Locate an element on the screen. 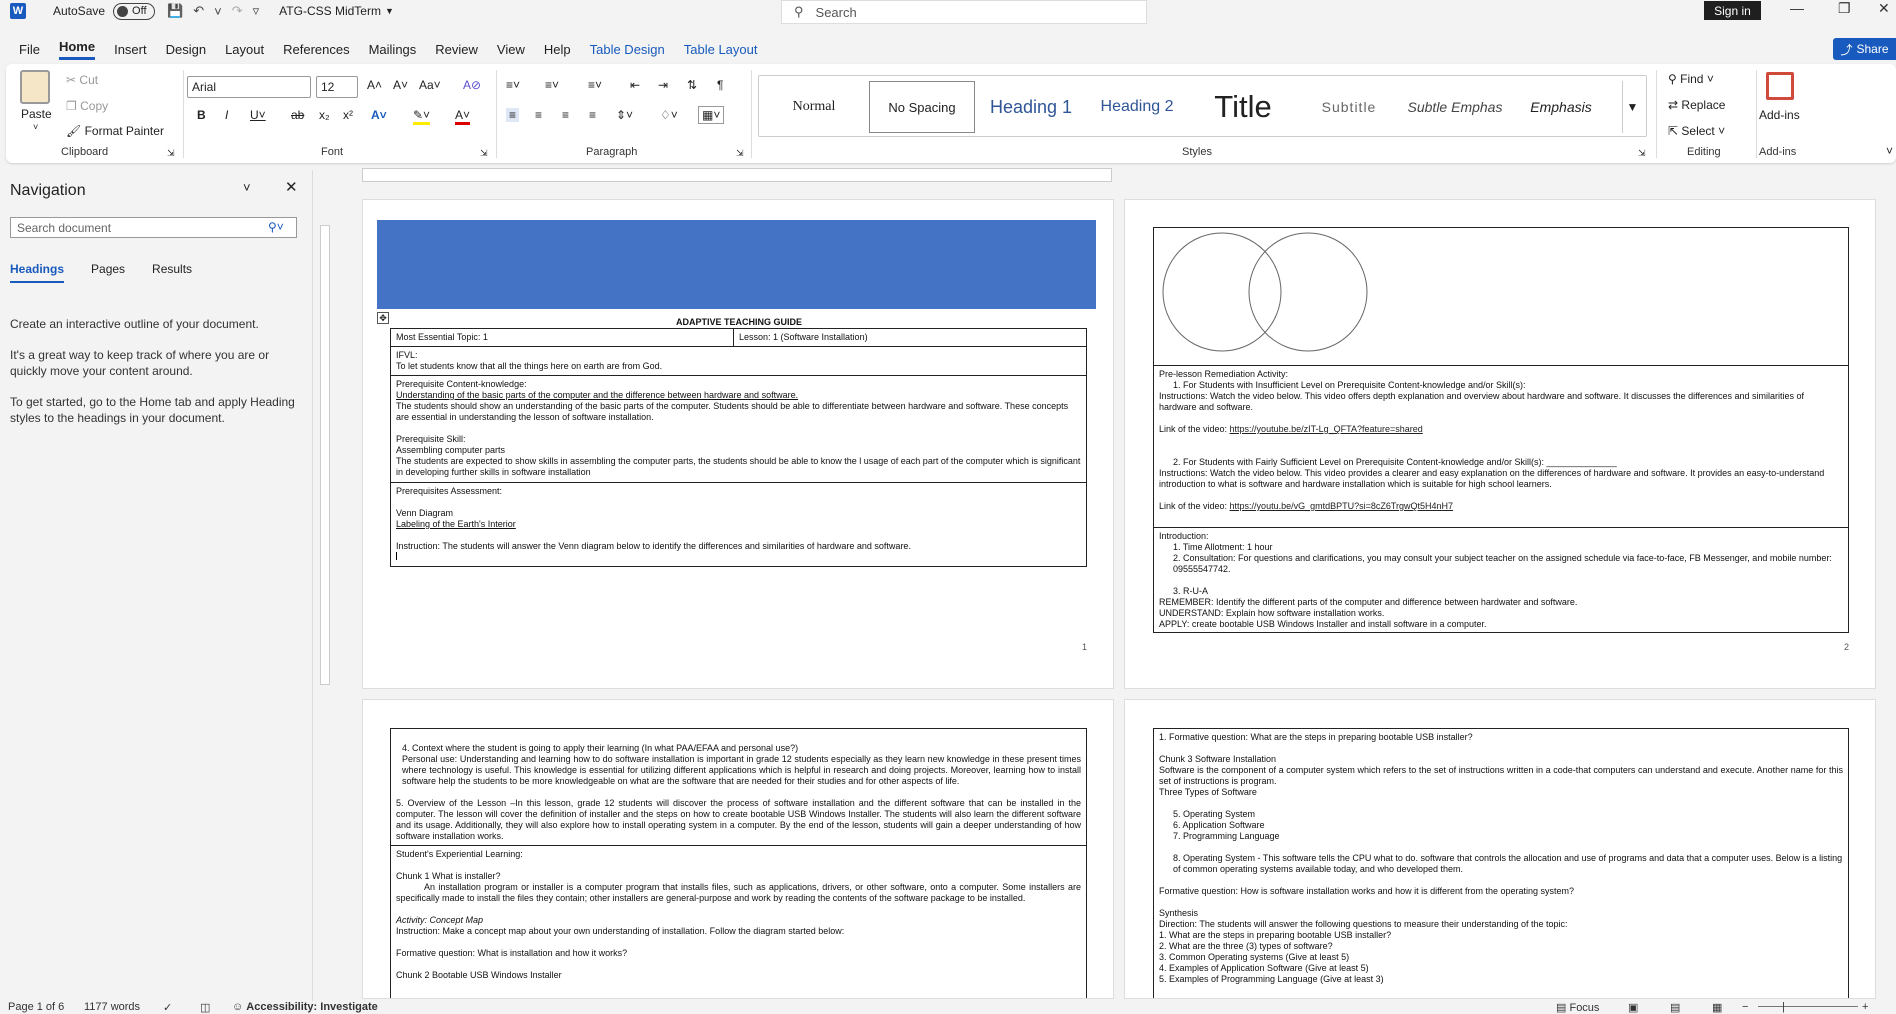 This screenshot has width=1896, height=1014. style-heading-2: Heading 2 is located at coordinates (1137, 107).